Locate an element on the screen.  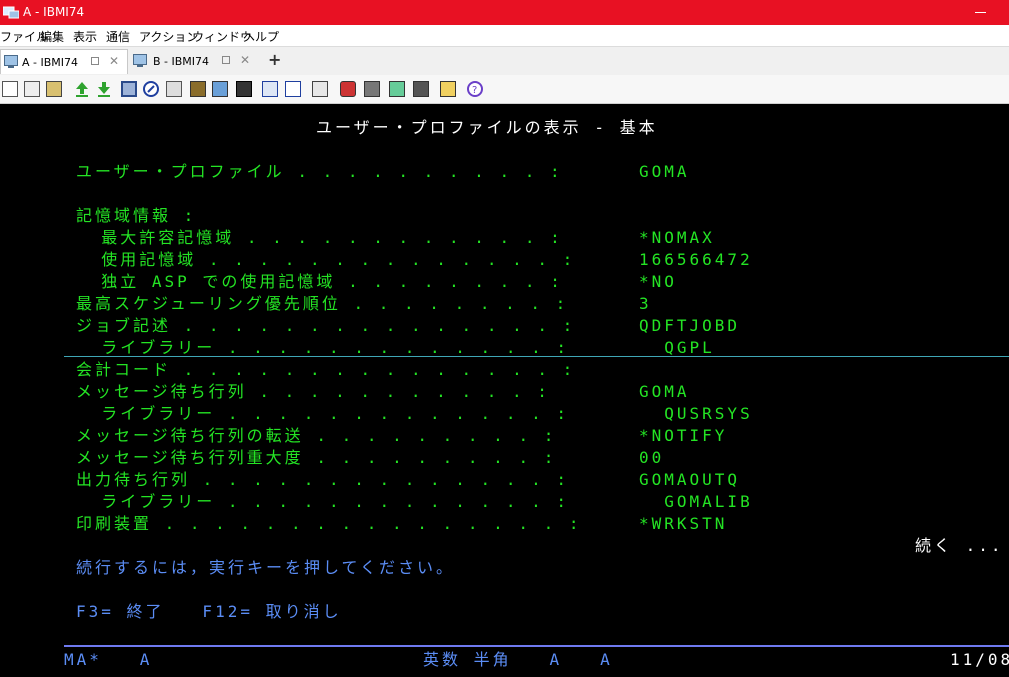
app-icon is located at coordinates (11, 12).